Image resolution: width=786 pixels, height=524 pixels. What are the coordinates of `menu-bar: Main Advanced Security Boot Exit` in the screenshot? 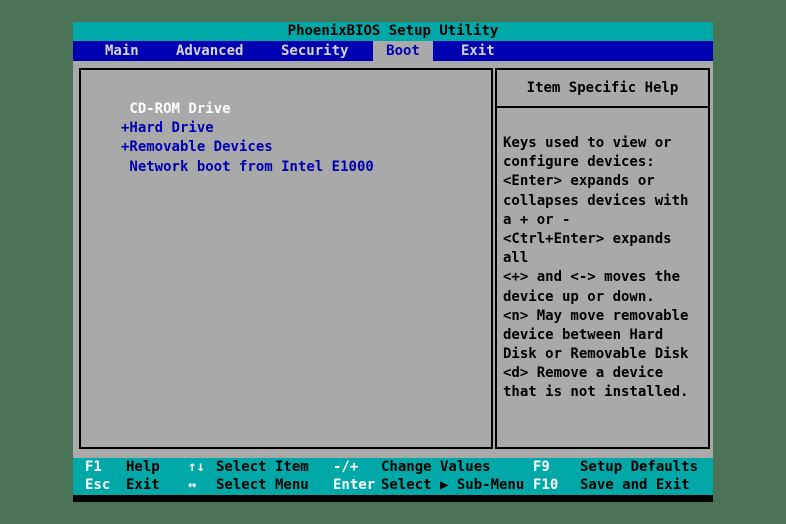 It's located at (393, 51).